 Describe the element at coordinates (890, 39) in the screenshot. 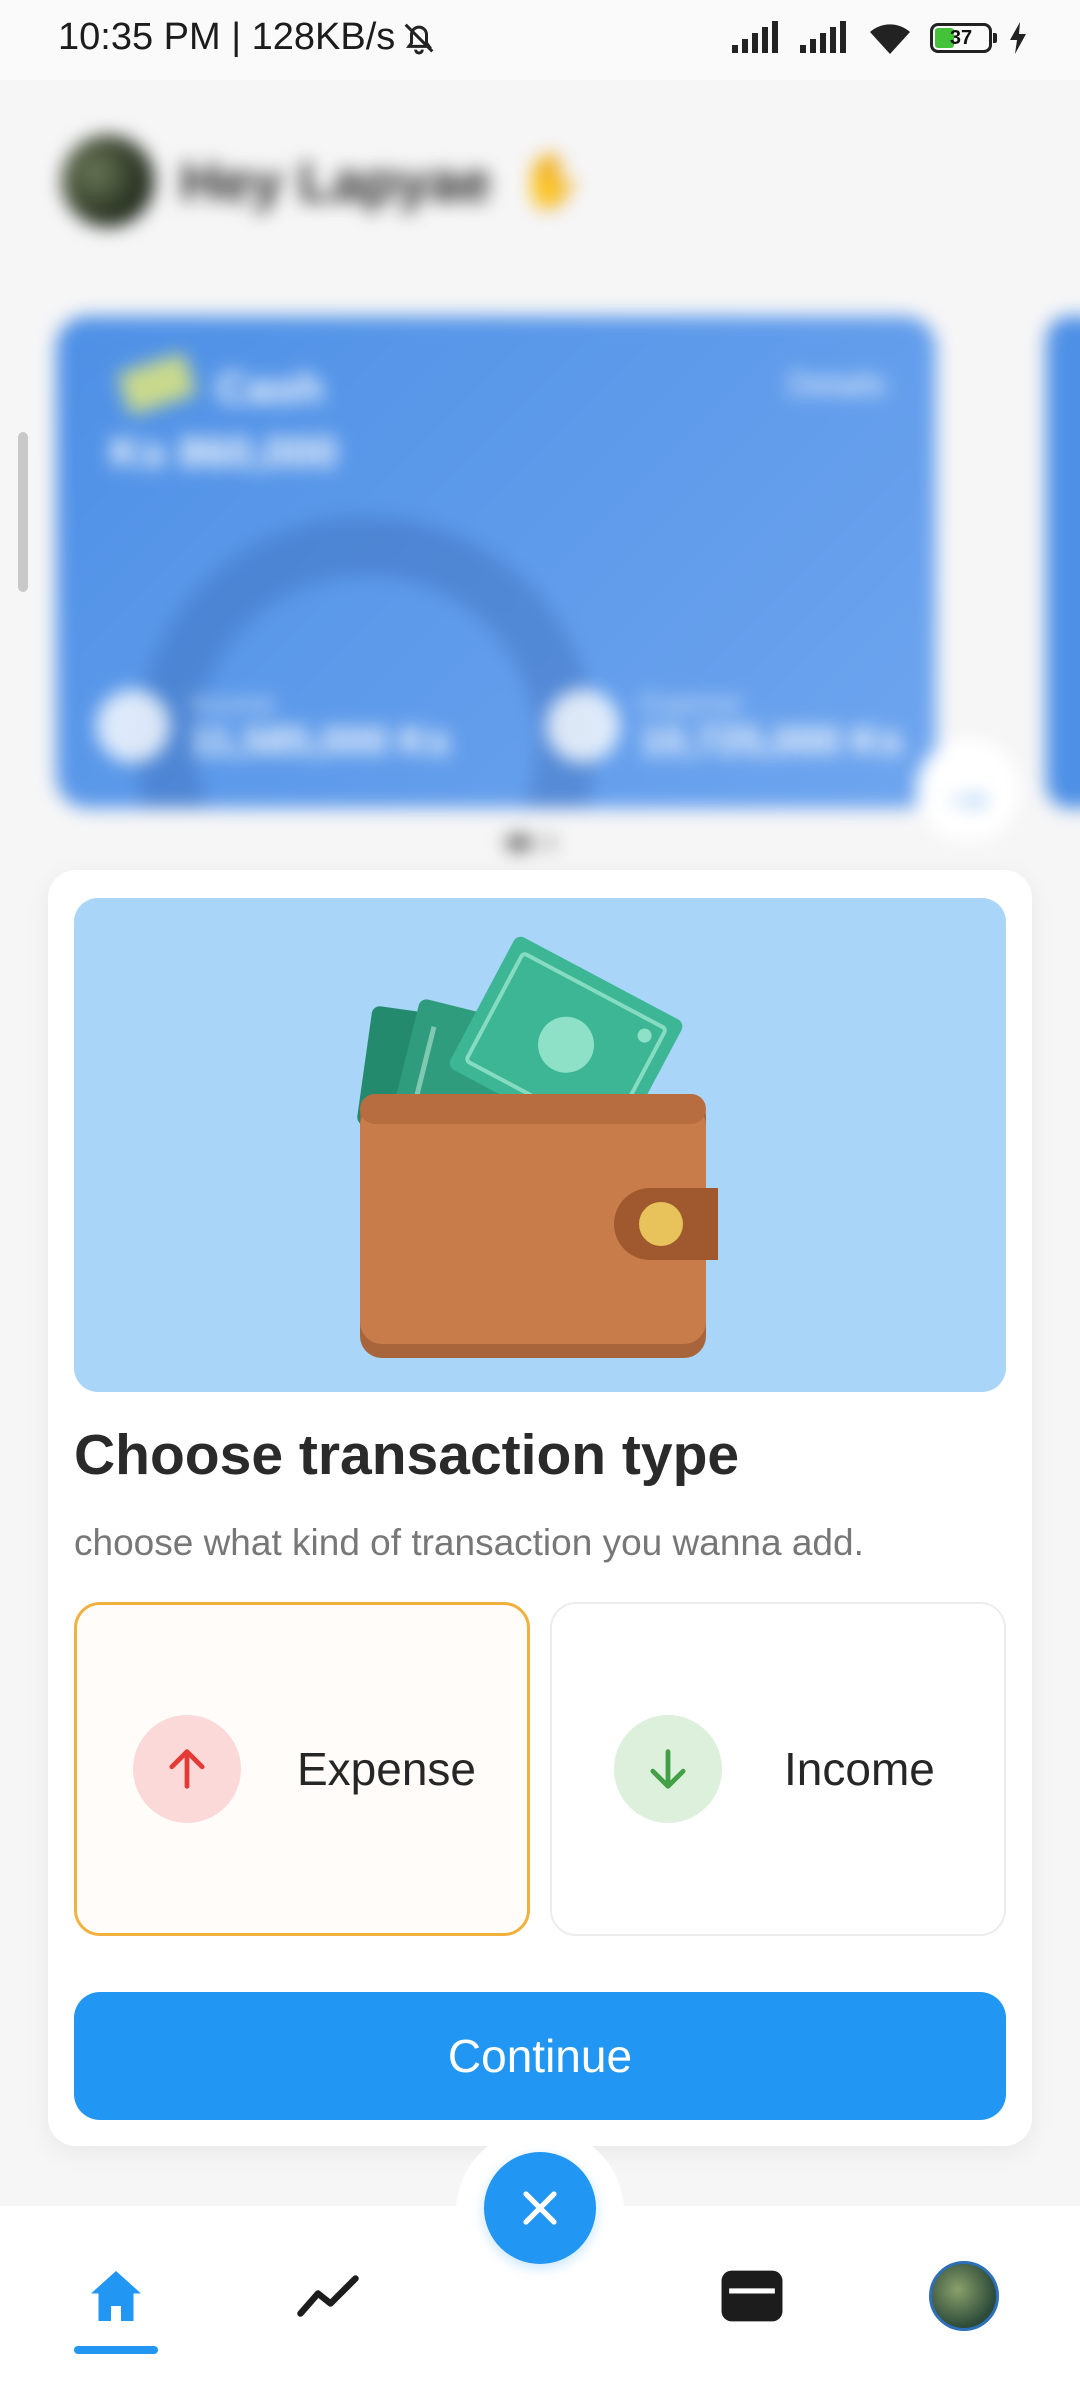

I see `wifi-icon` at that location.